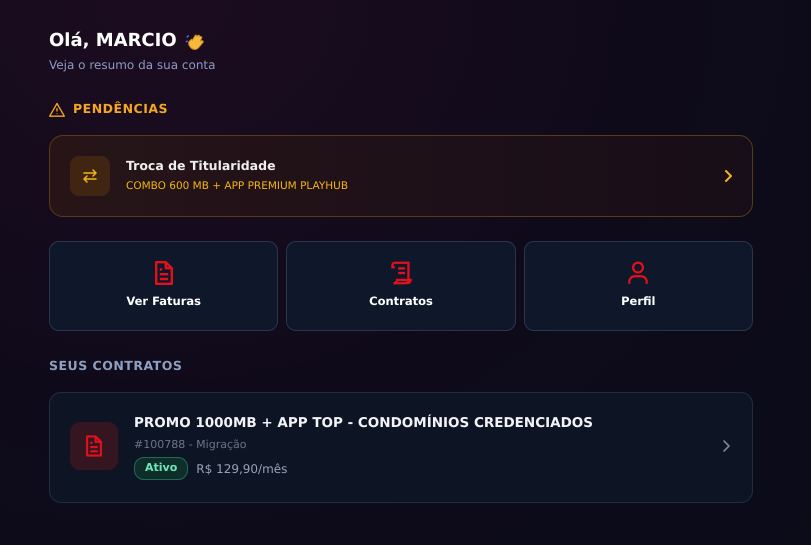 The width and height of the screenshot is (811, 545). I want to click on shortcut-button: Contratos, so click(401, 285).